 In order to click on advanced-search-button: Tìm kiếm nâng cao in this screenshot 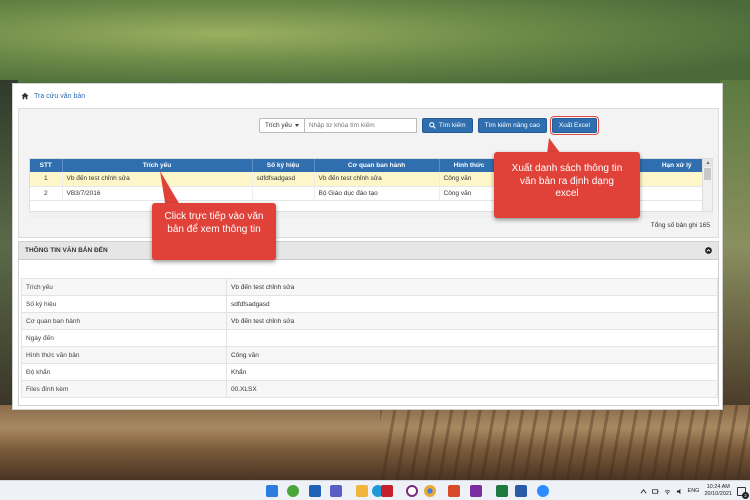, I will do `click(512, 125)`.